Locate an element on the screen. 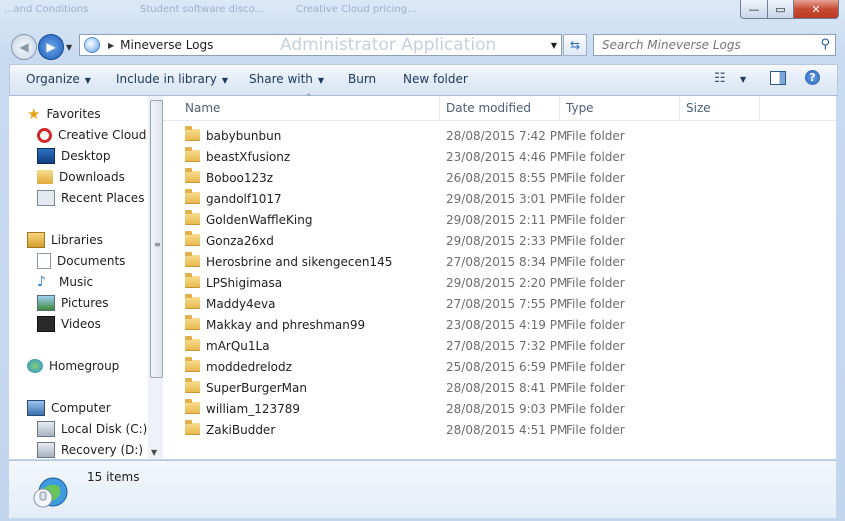 This screenshot has width=845, height=521. nav-computer-label: Computer is located at coordinates (81, 408).